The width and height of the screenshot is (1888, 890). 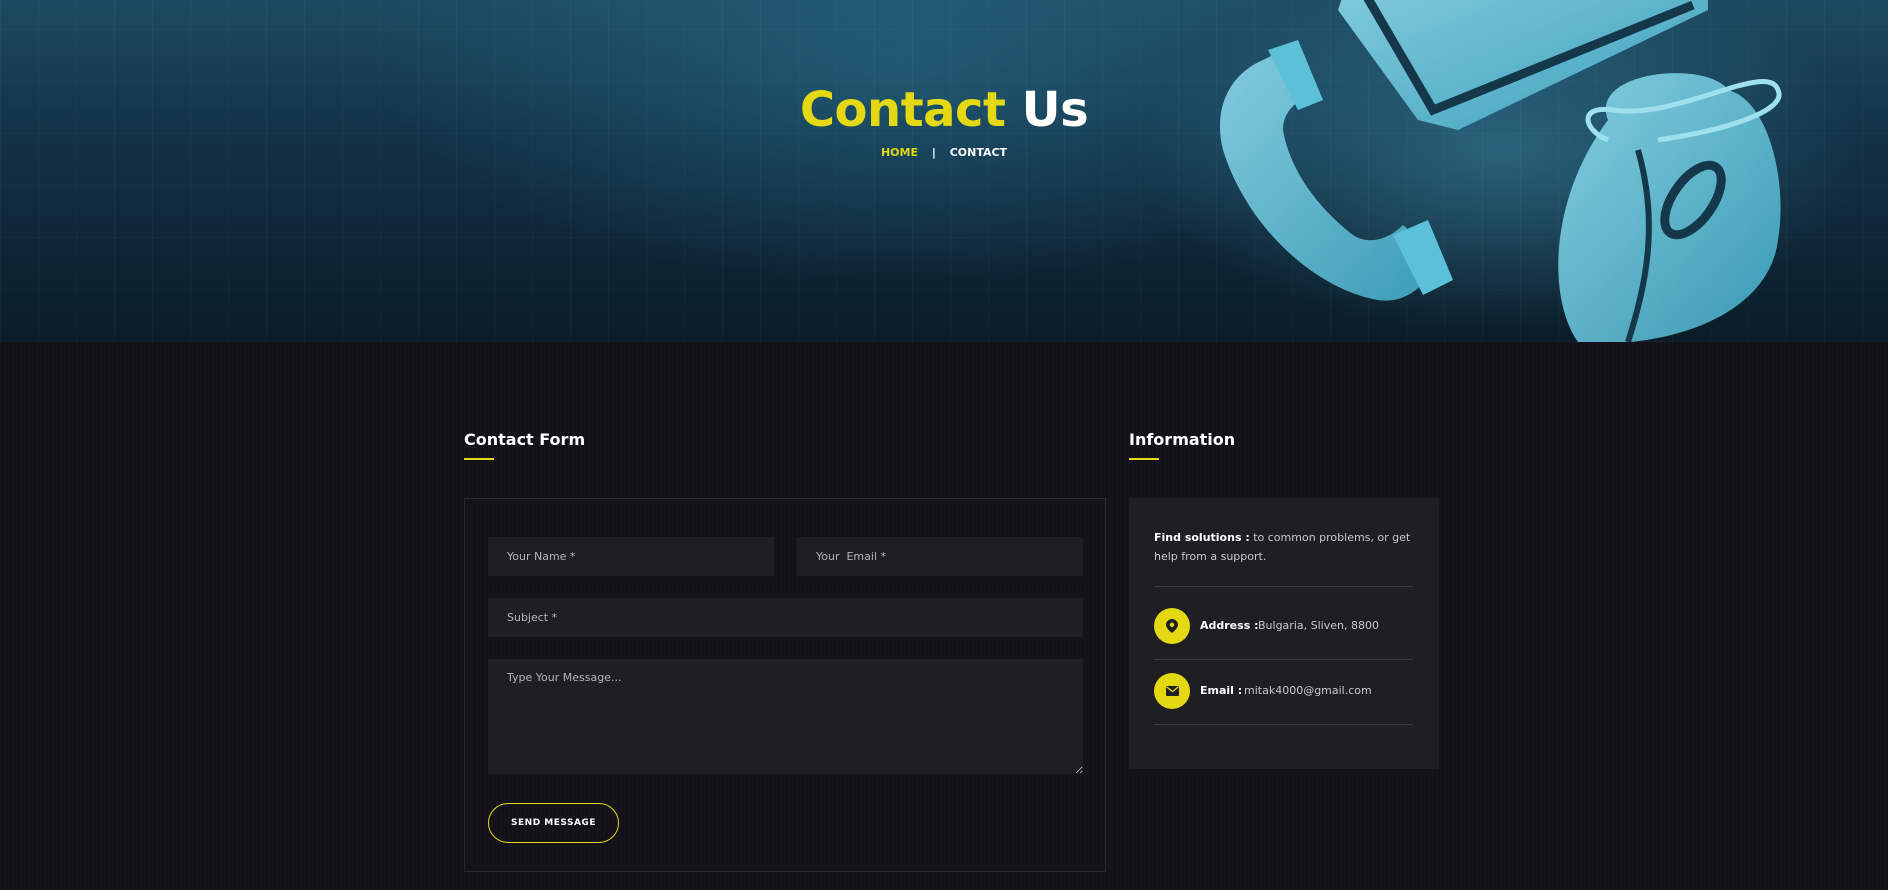 What do you see at coordinates (1182, 439) in the screenshot?
I see `information-heading: Information` at bounding box center [1182, 439].